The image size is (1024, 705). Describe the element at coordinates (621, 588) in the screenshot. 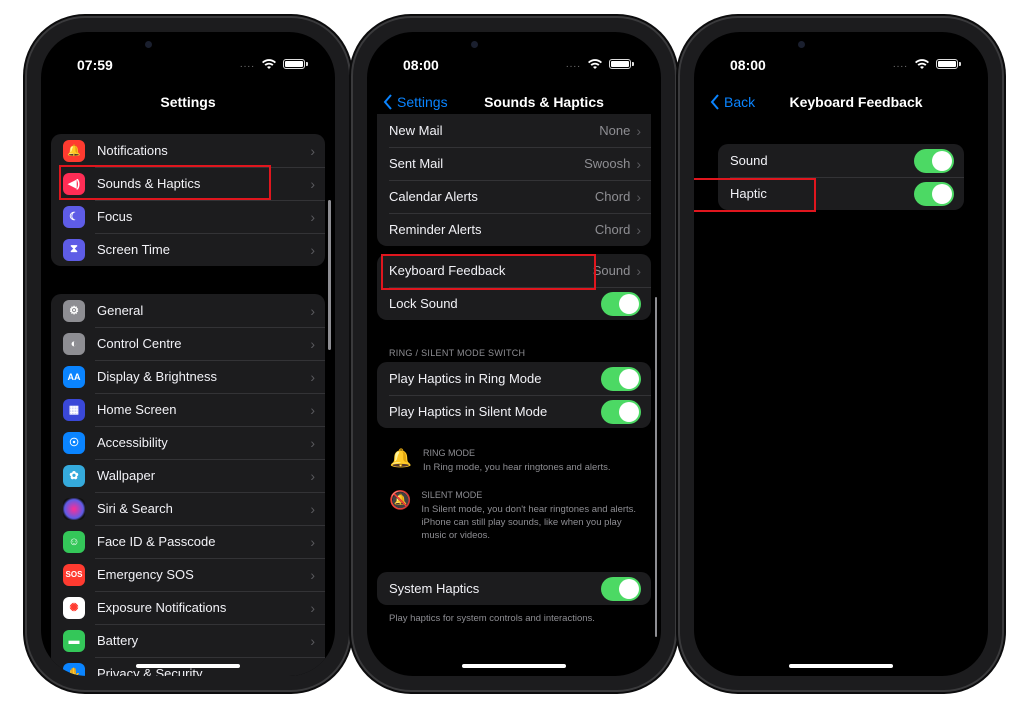

I see `system-haptics-toggle` at that location.